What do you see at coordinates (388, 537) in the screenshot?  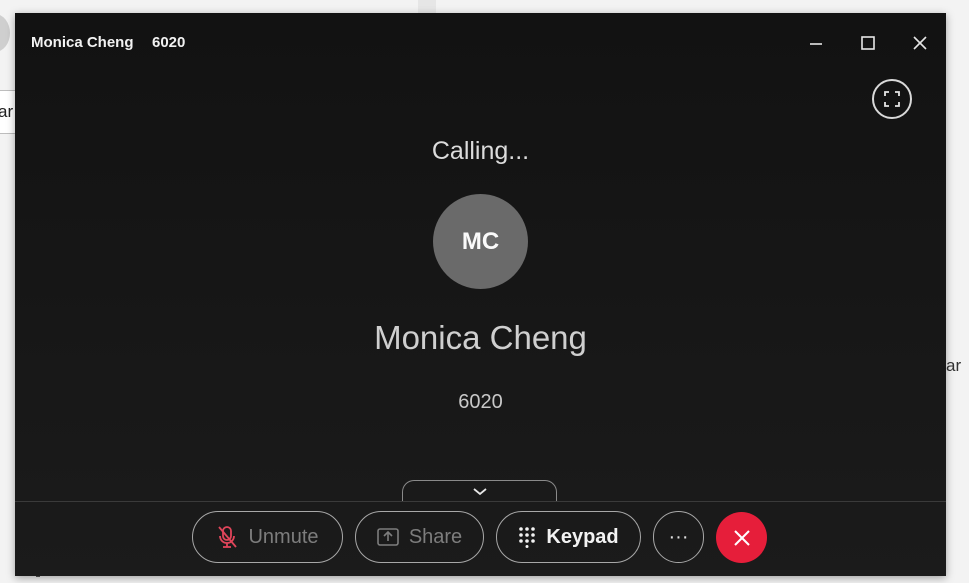 I see `share-screen-icon` at bounding box center [388, 537].